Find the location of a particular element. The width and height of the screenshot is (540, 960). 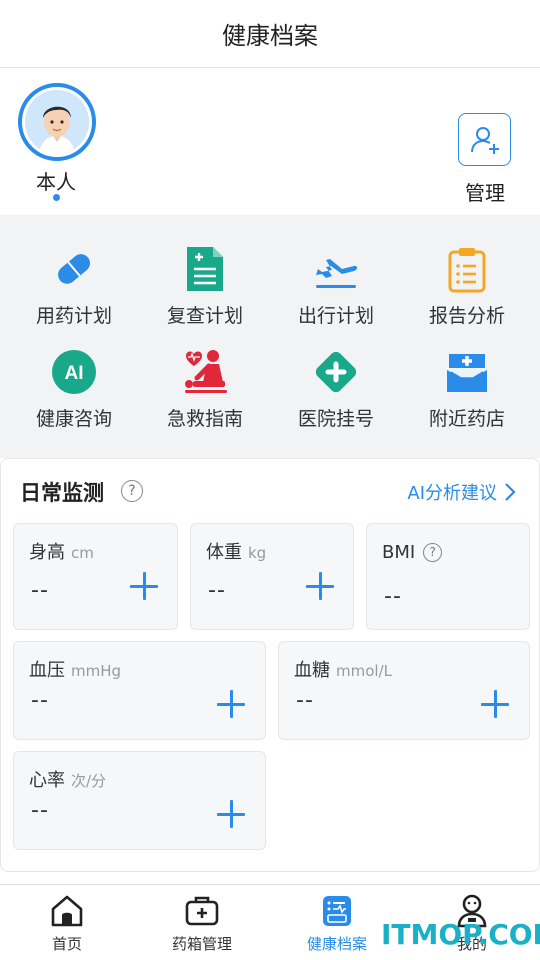

blood-pressure-card: 血压 mmHg -- is located at coordinates (139, 690).